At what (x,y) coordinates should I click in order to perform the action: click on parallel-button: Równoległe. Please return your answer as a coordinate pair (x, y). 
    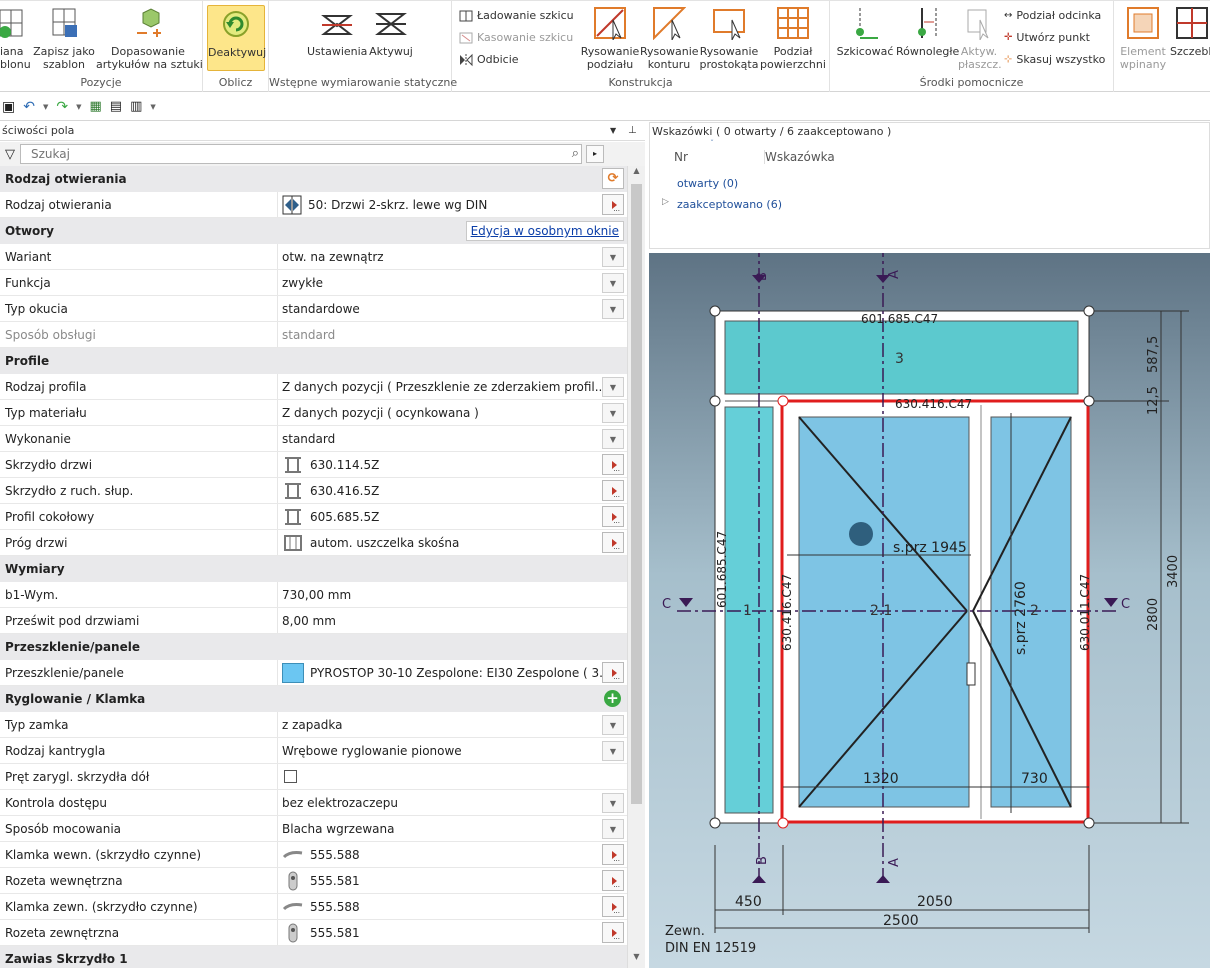
    Looking at the image, I should click on (927, 31).